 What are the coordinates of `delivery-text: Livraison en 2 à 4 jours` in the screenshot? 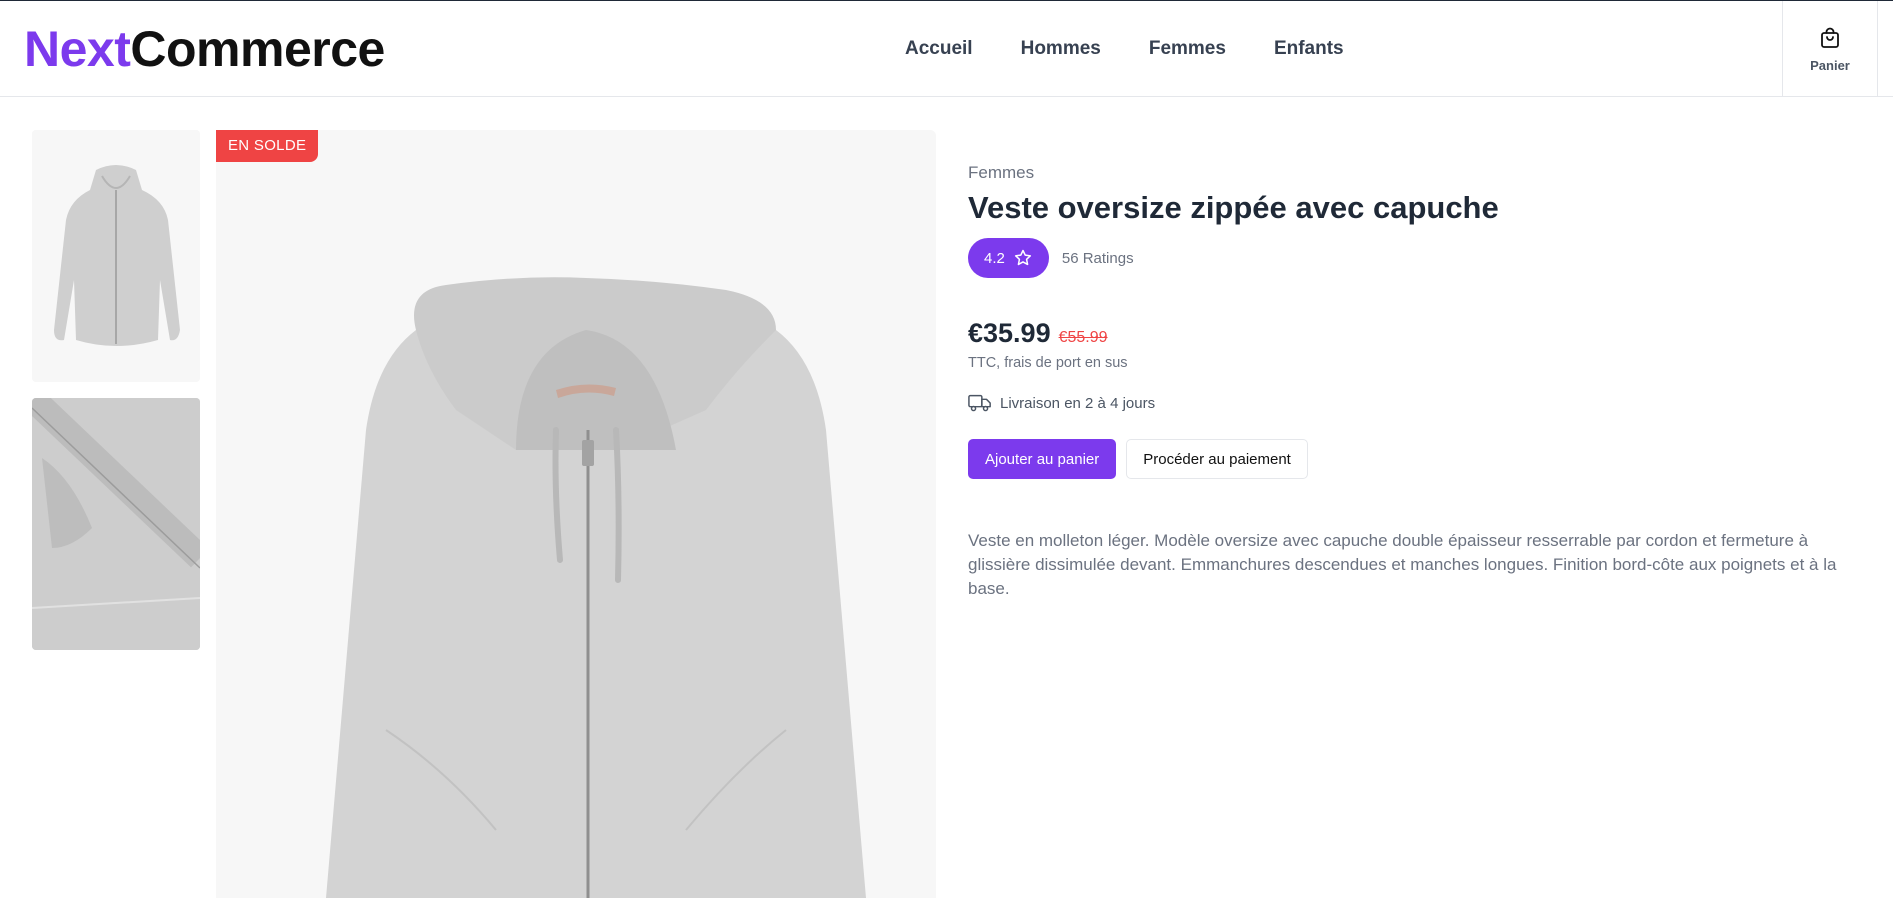 It's located at (1078, 403).